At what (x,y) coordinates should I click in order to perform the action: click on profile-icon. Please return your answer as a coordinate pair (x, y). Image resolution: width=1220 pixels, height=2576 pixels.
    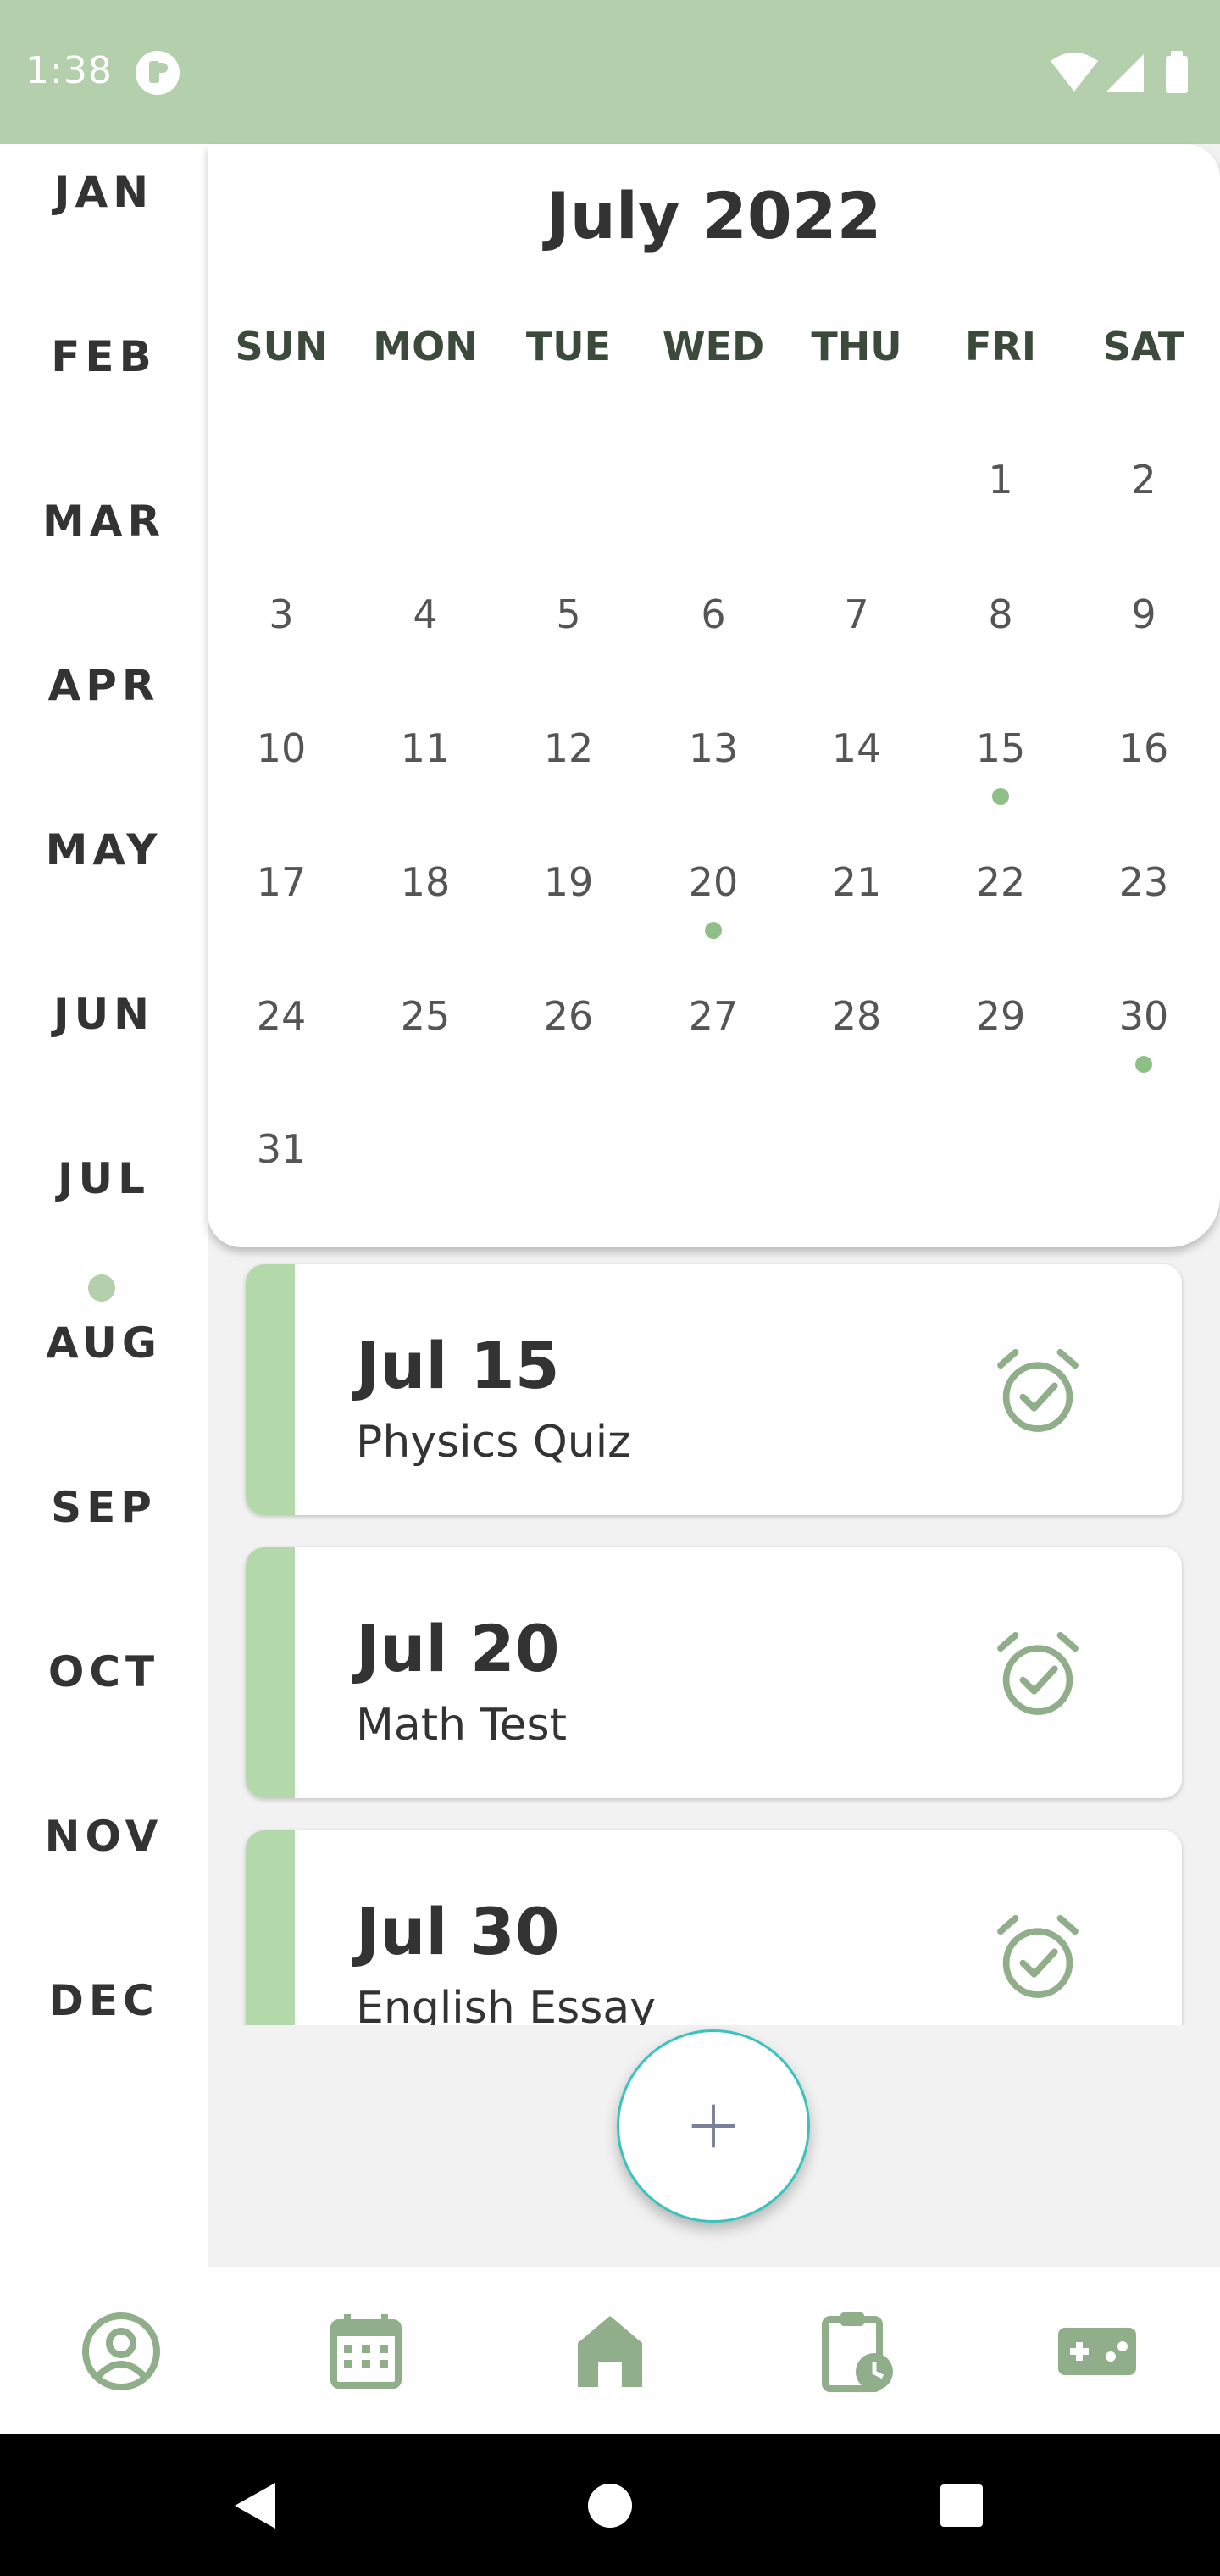
    Looking at the image, I should click on (121, 2351).